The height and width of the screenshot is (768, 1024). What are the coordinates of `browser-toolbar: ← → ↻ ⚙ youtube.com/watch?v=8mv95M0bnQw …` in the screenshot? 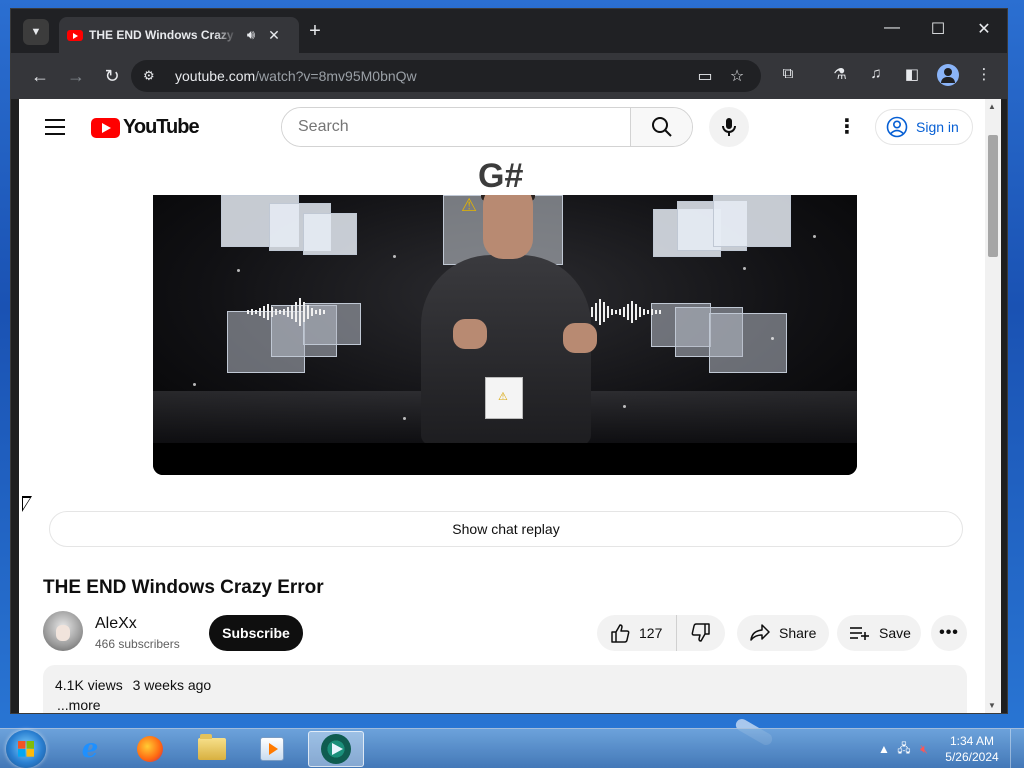 It's located at (509, 76).